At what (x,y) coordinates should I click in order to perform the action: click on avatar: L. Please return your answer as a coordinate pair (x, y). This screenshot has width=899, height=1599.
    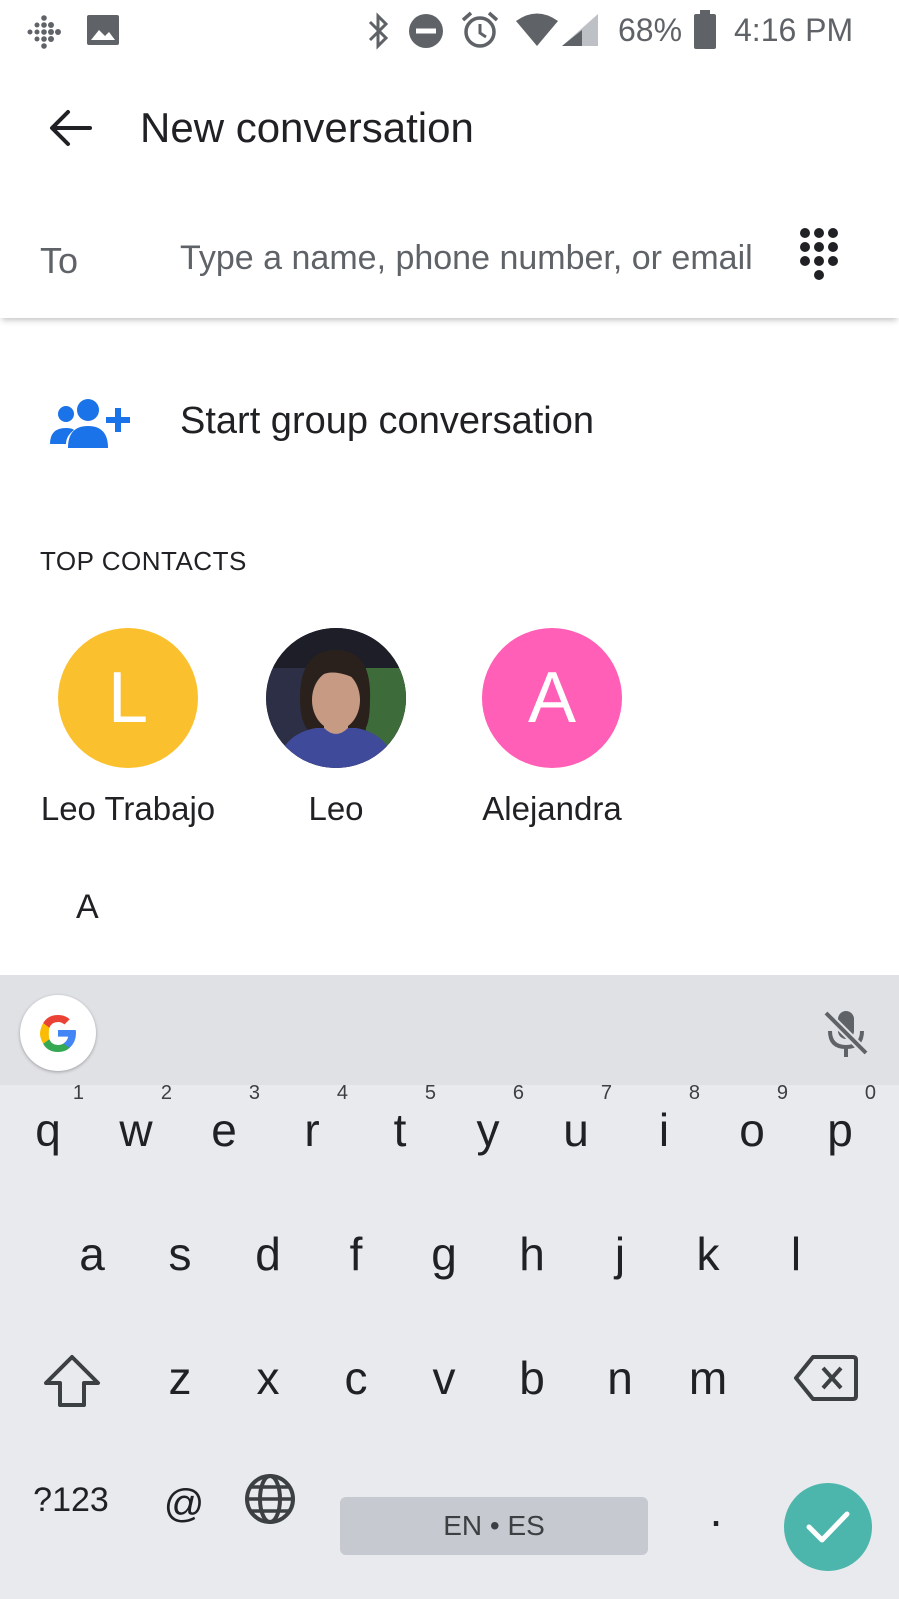
    Looking at the image, I should click on (128, 698).